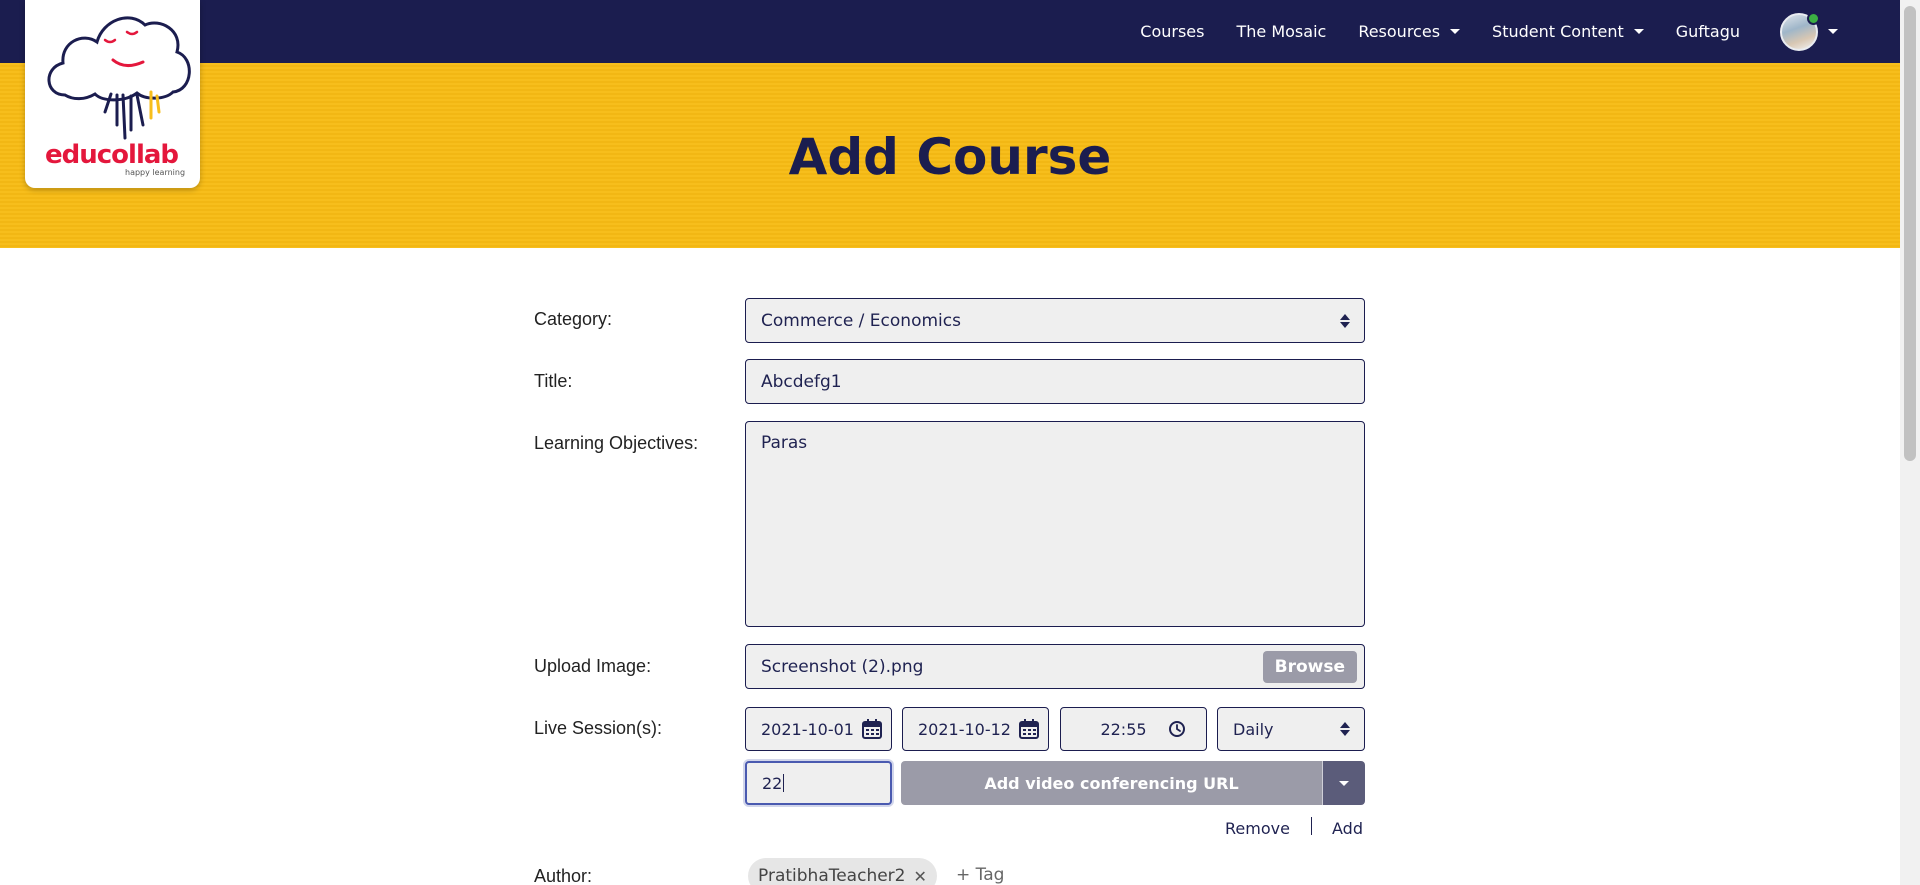  I want to click on nav-the-mosaic-label: The Mosaic, so click(1281, 31).